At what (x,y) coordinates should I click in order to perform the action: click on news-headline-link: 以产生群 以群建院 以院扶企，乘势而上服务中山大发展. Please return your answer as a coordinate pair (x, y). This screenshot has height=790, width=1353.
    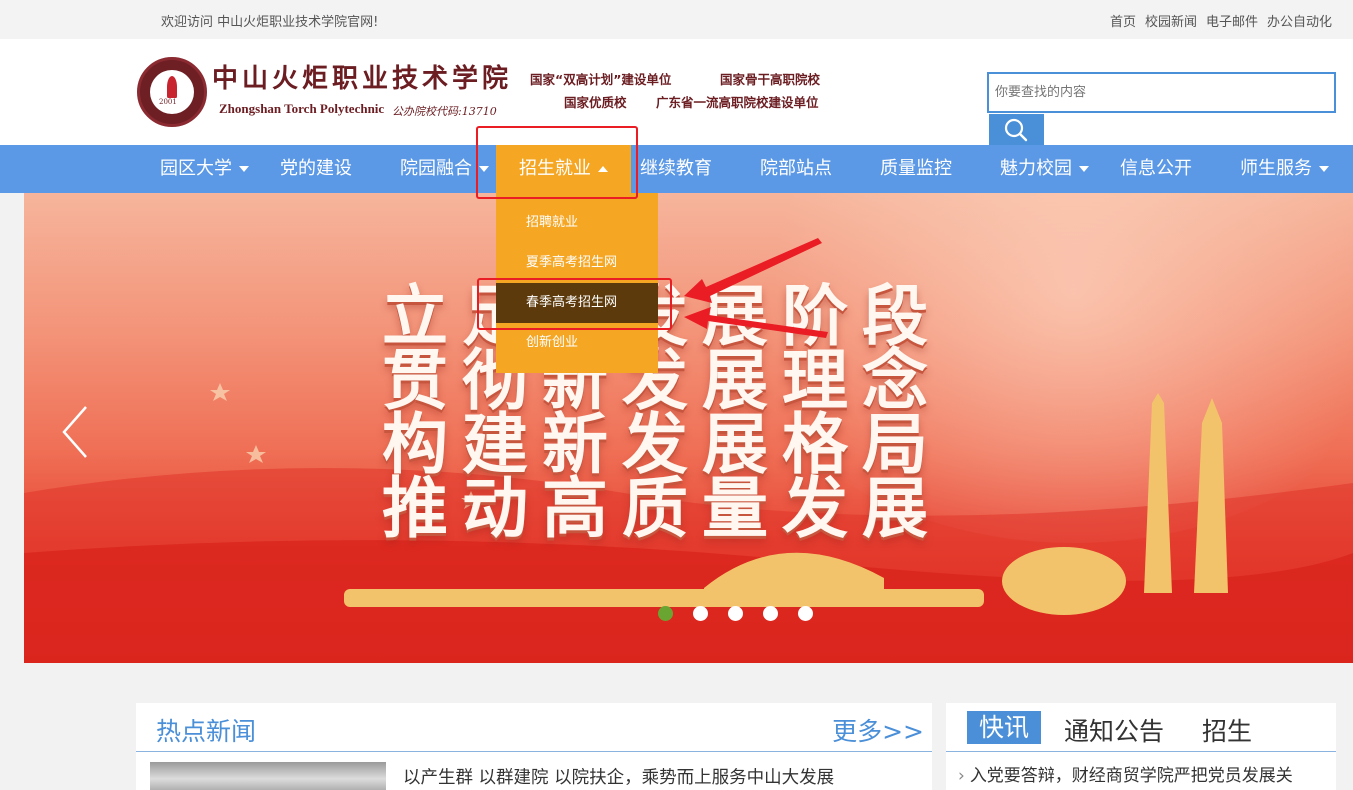
    Looking at the image, I should click on (618, 776).